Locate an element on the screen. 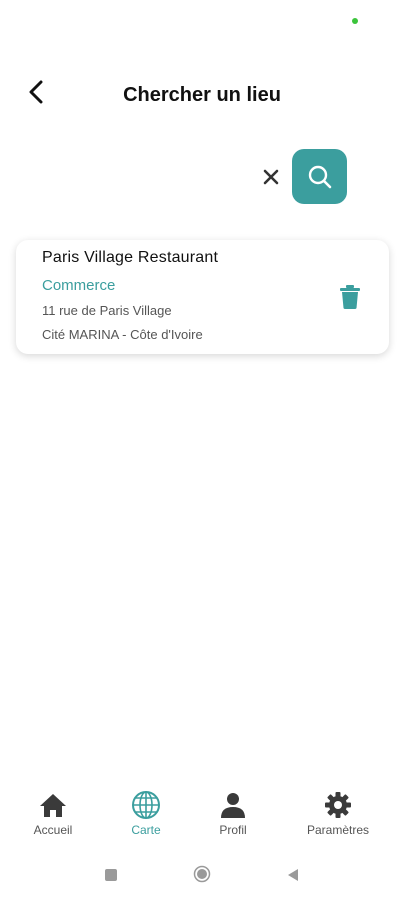  system-navigation-bar is located at coordinates (202, 875).